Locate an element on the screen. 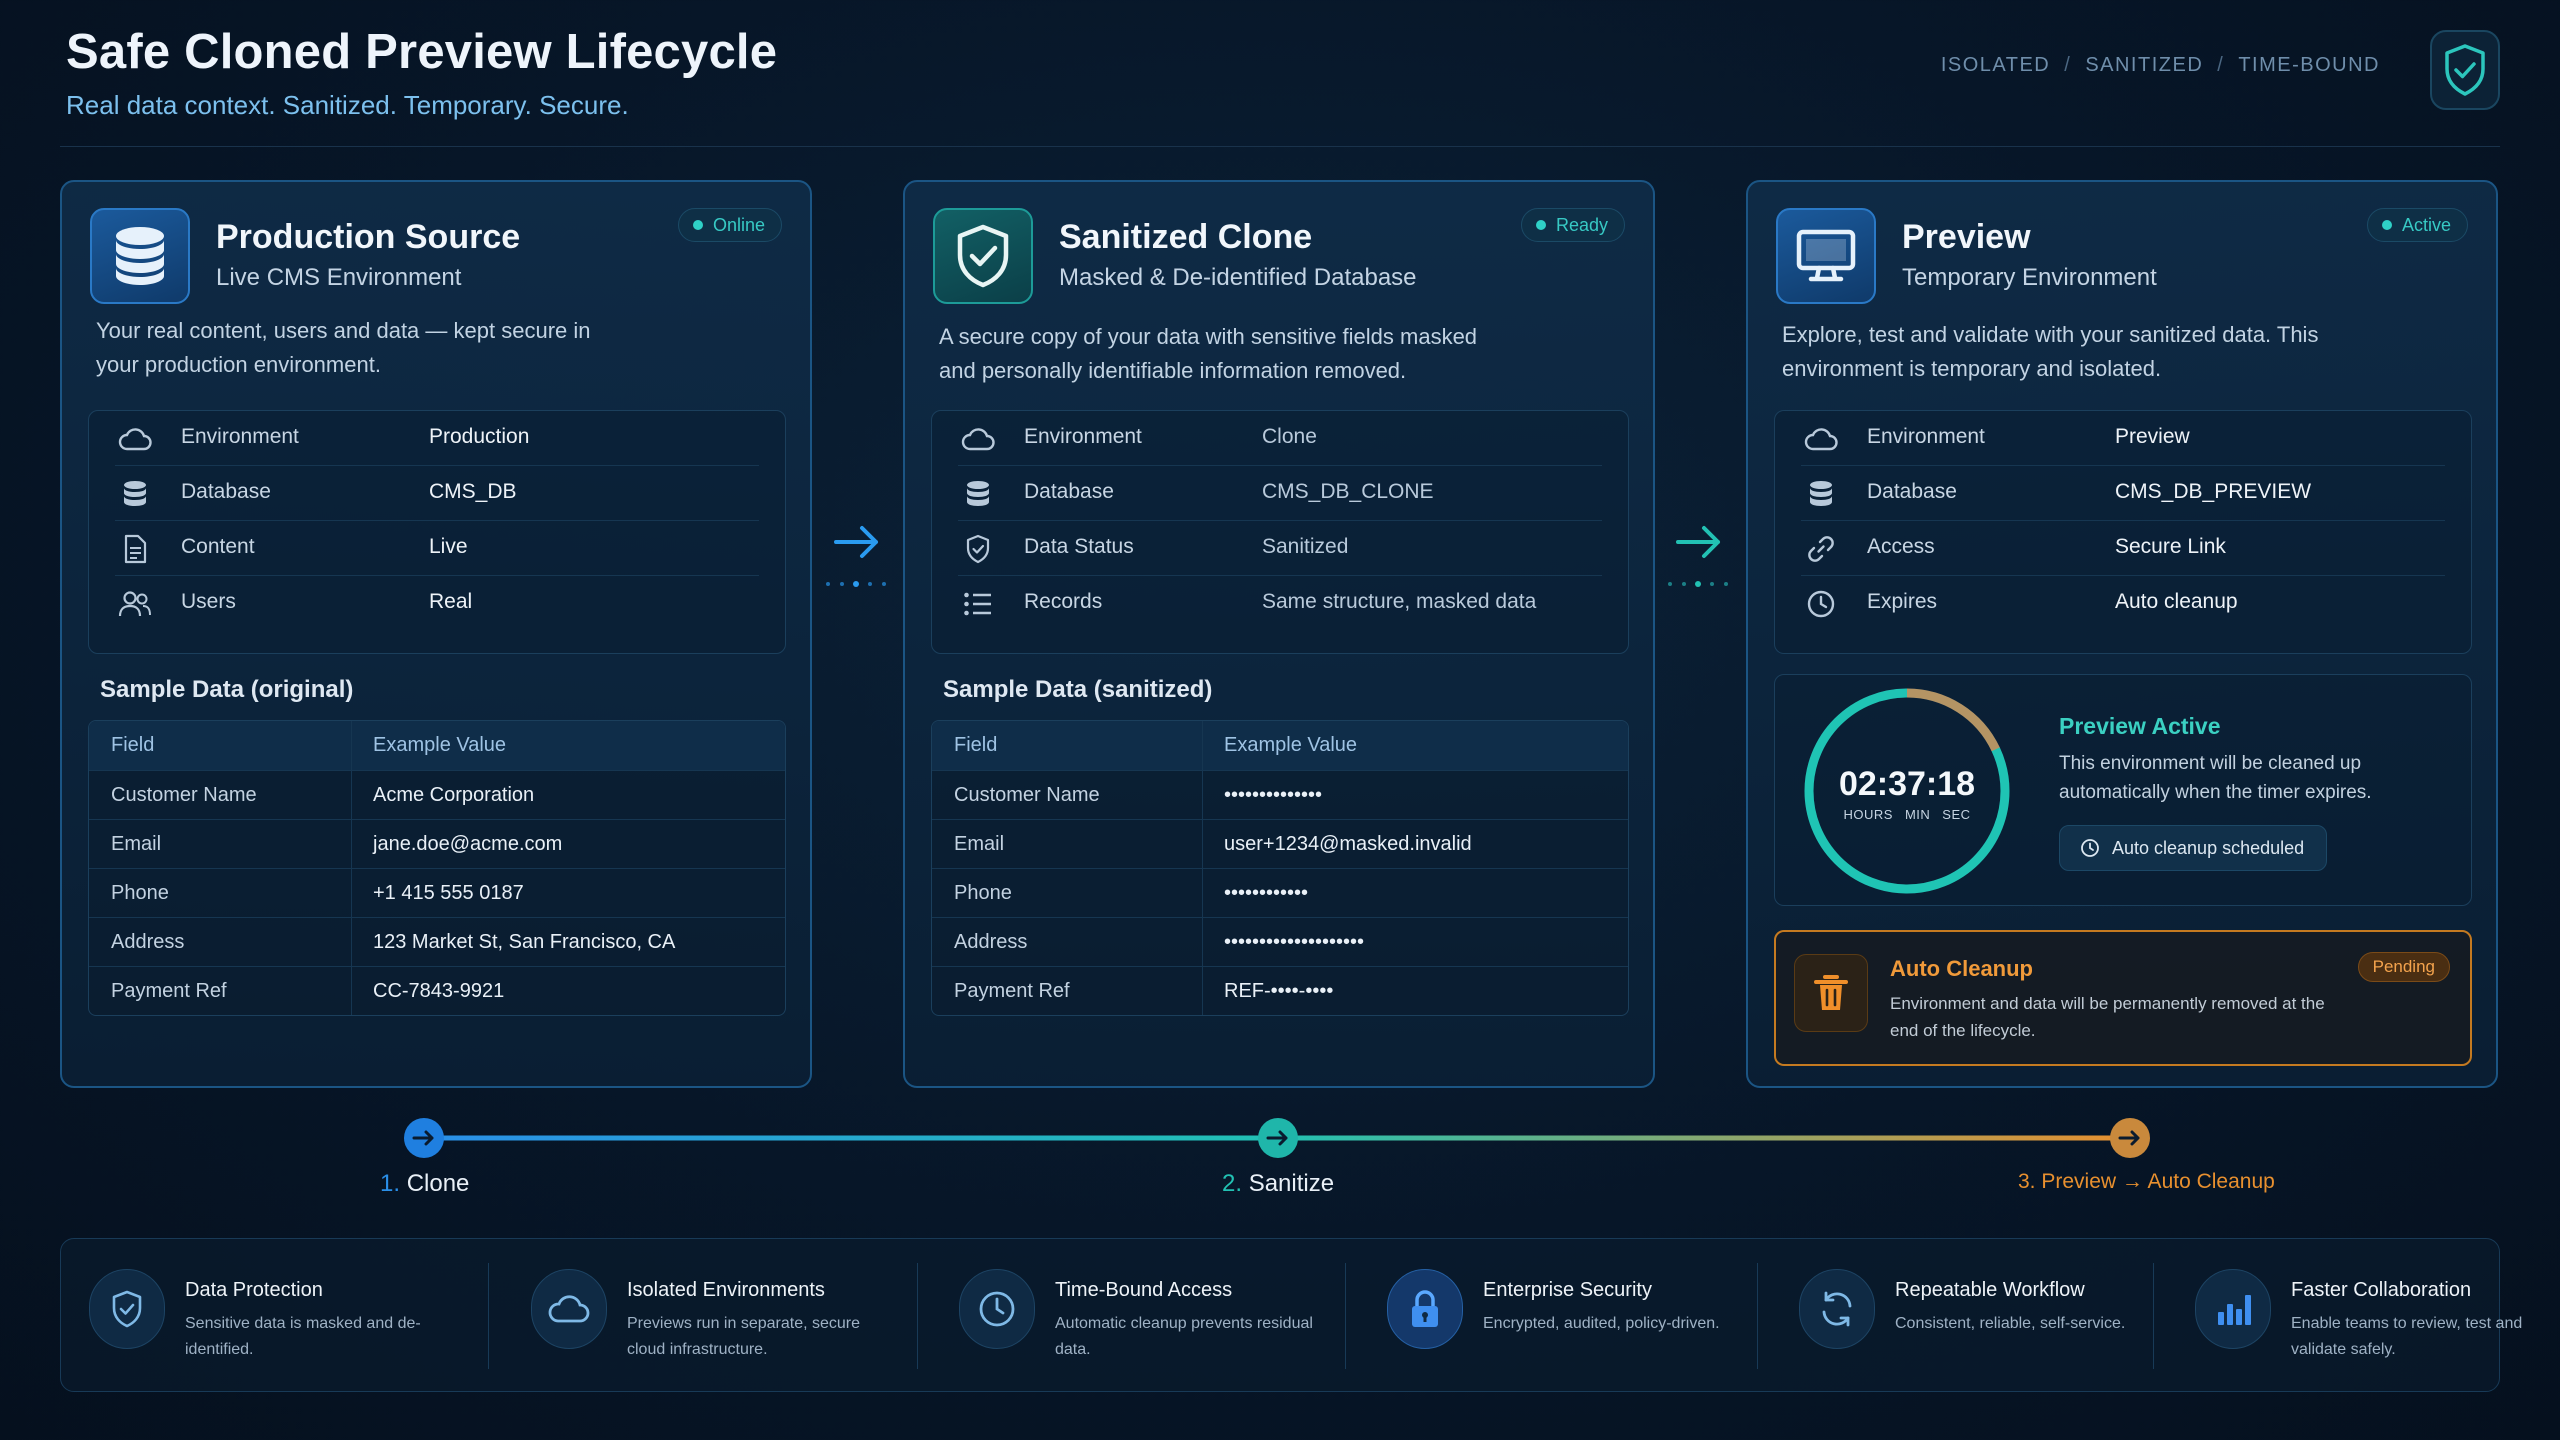 The height and width of the screenshot is (1440, 2560). info-row-environment: Environment Clone is located at coordinates (1280, 438).